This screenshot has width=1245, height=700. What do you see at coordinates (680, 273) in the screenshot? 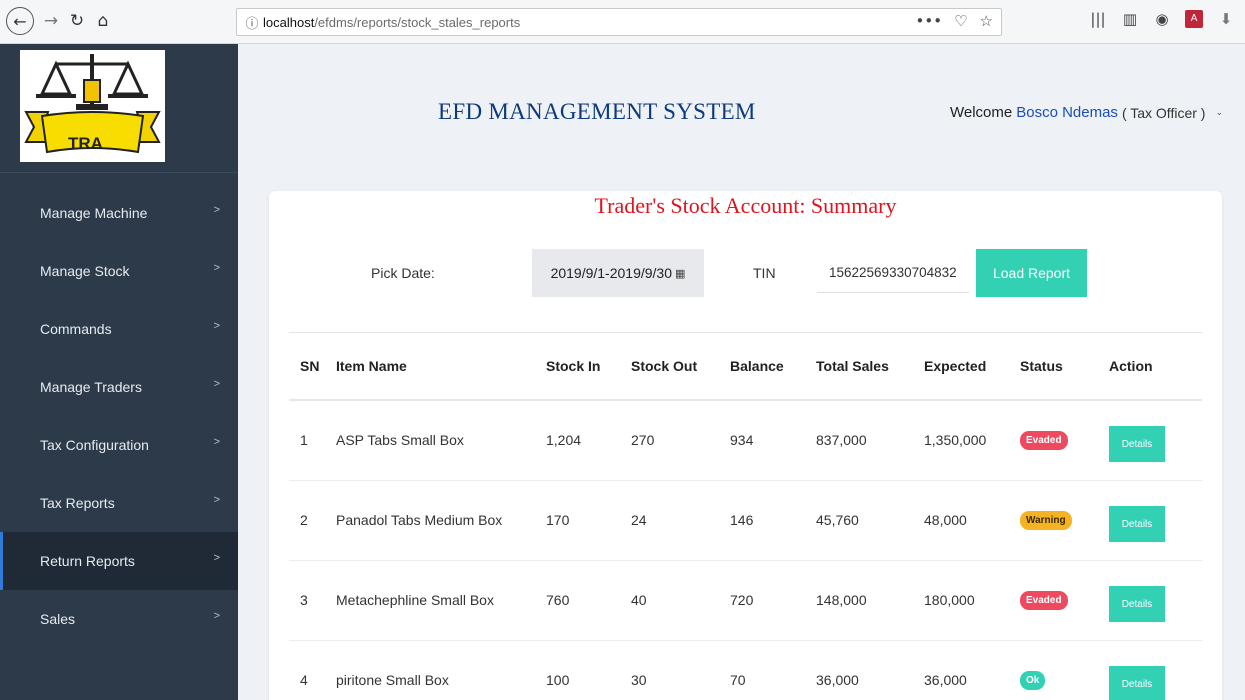
I see `calendar-icon: ▦` at bounding box center [680, 273].